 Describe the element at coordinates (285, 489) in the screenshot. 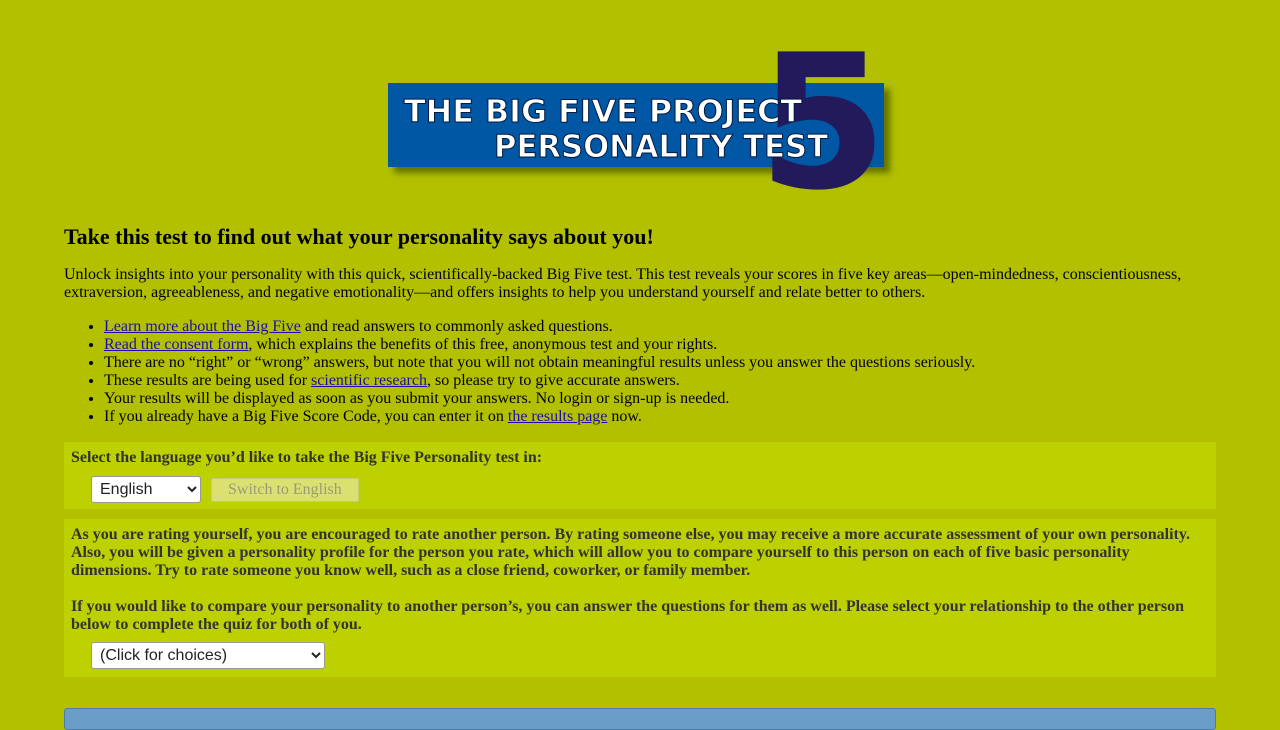

I see `switch-language-button: Switch to English` at that location.